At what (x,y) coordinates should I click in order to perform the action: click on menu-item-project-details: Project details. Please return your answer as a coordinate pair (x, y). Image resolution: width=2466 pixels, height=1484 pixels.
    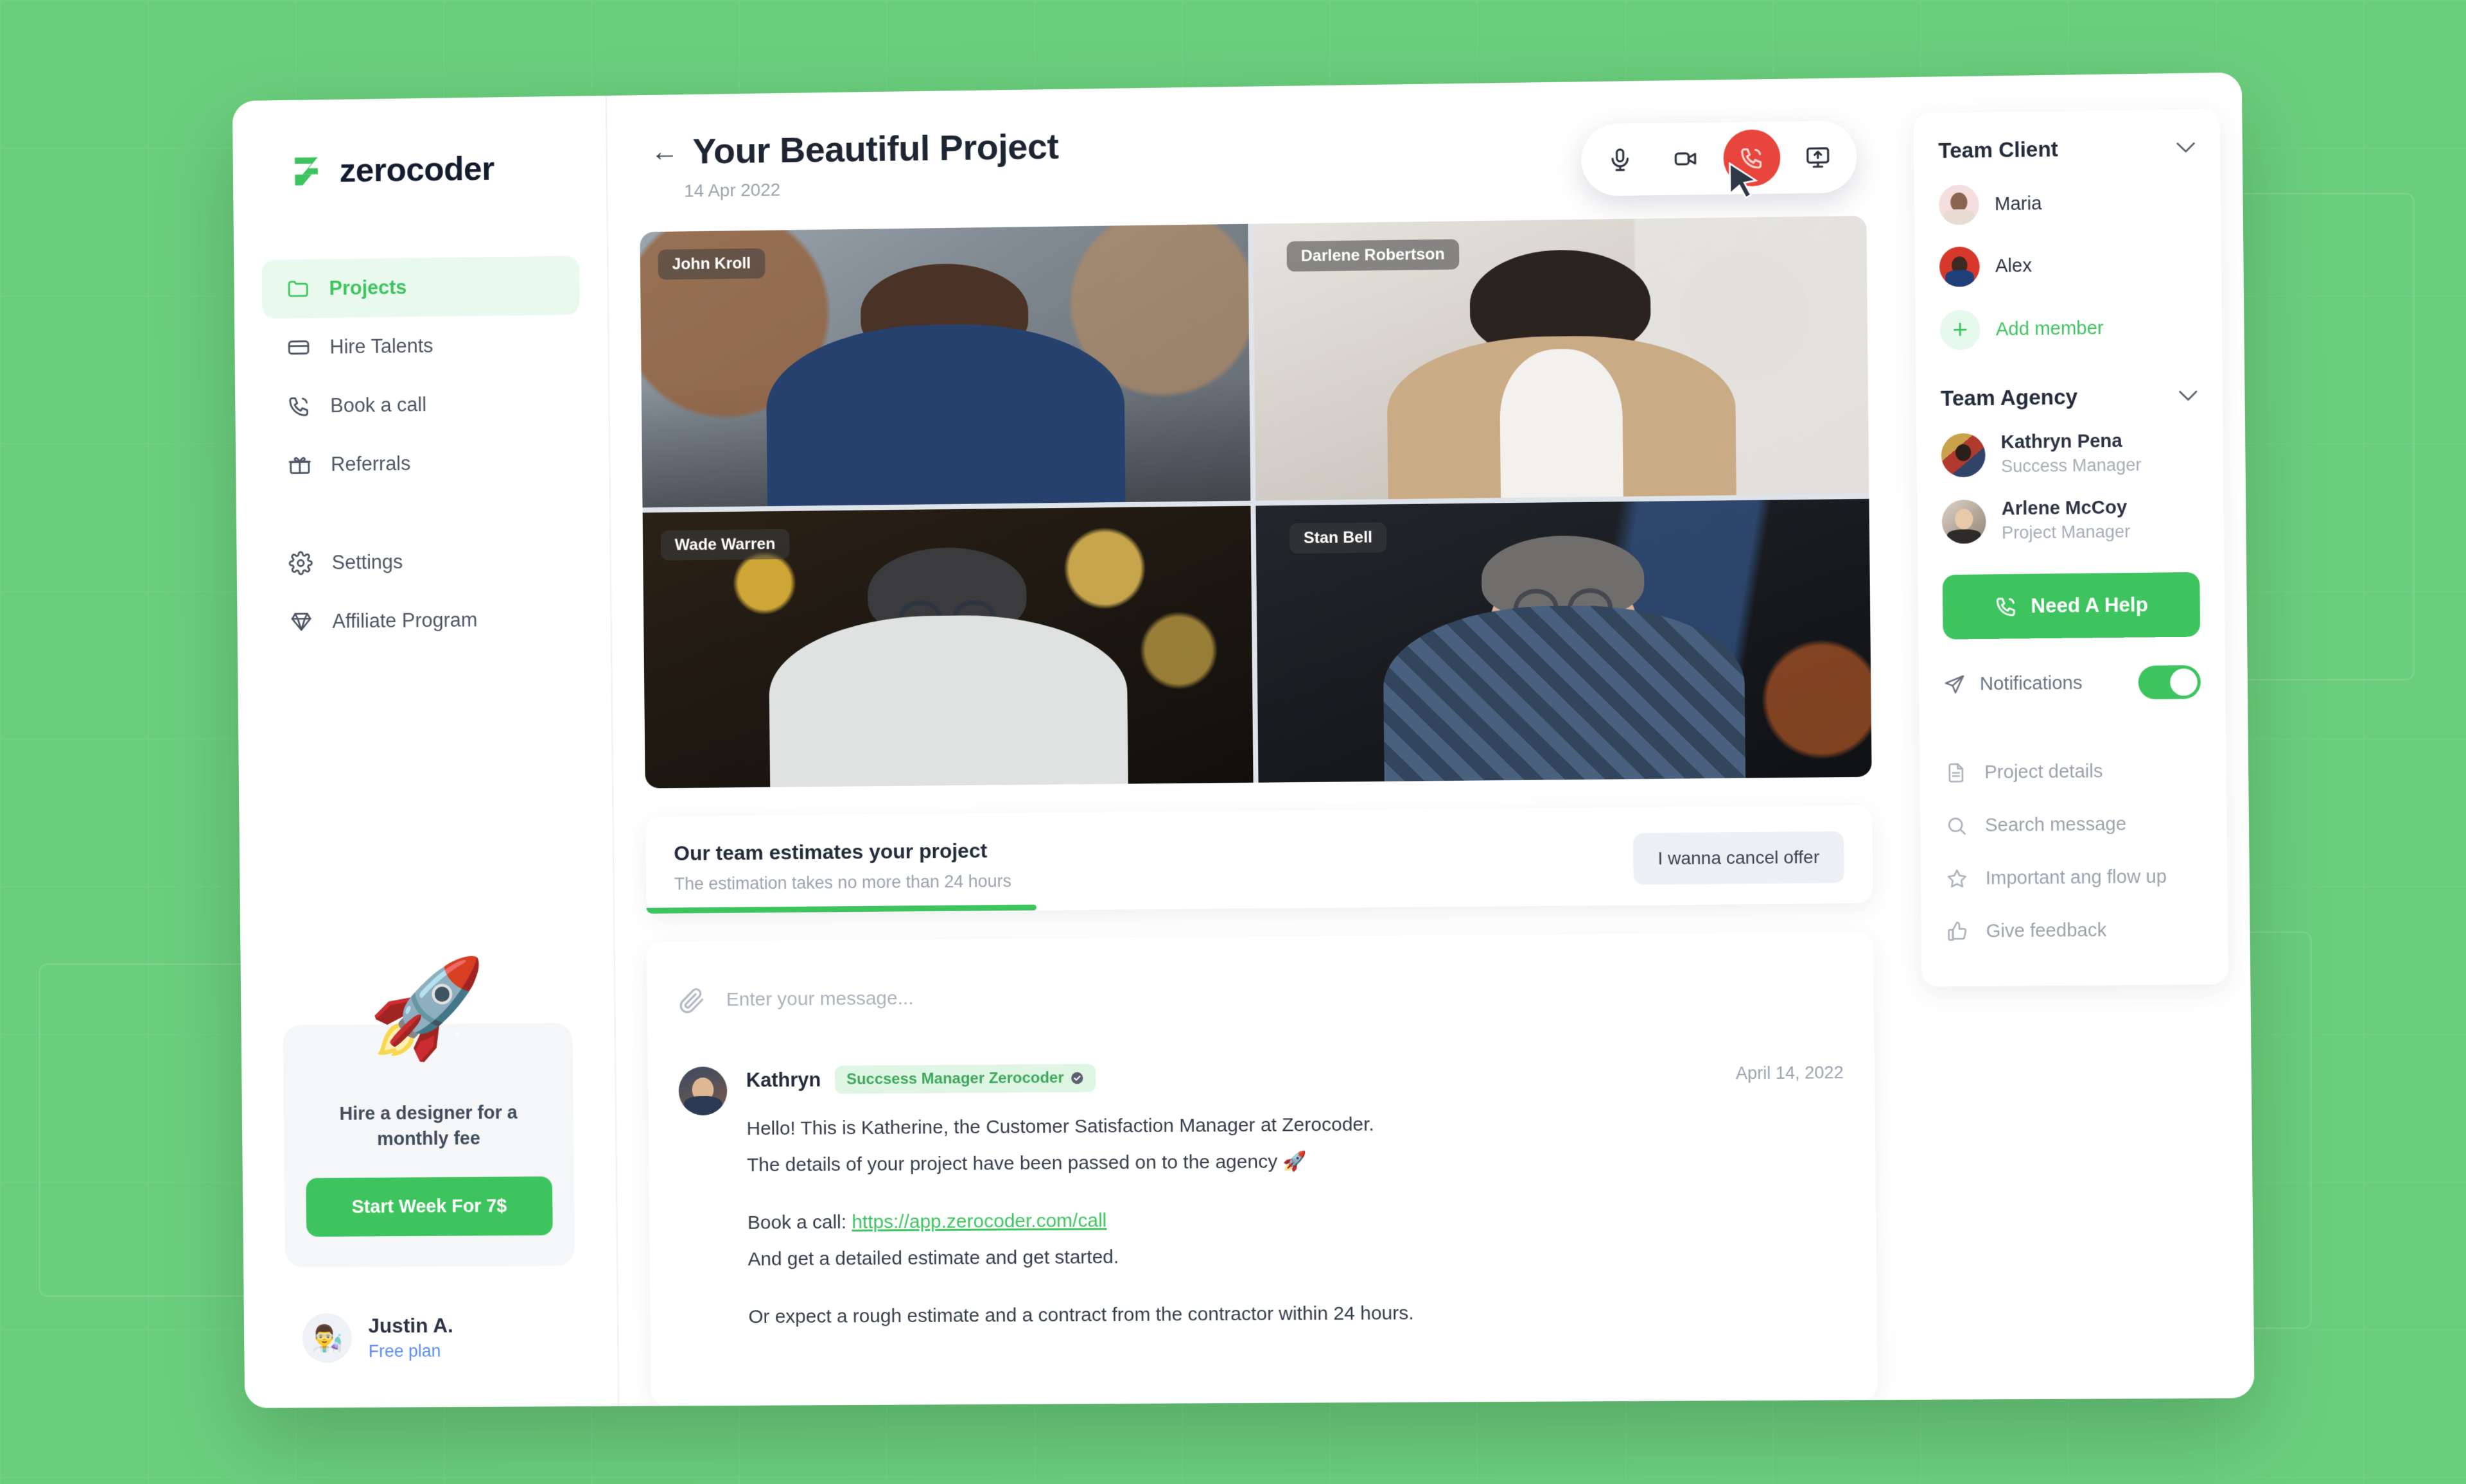
    Looking at the image, I should click on (2072, 771).